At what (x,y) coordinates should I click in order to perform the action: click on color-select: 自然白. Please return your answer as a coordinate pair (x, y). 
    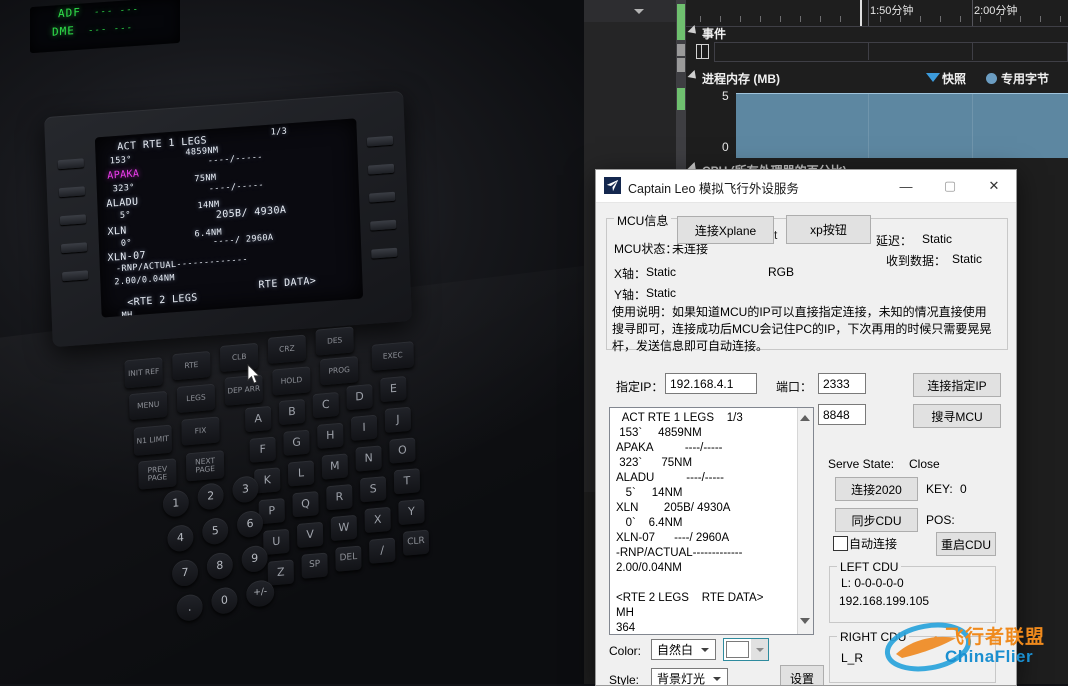
    Looking at the image, I should click on (683, 649).